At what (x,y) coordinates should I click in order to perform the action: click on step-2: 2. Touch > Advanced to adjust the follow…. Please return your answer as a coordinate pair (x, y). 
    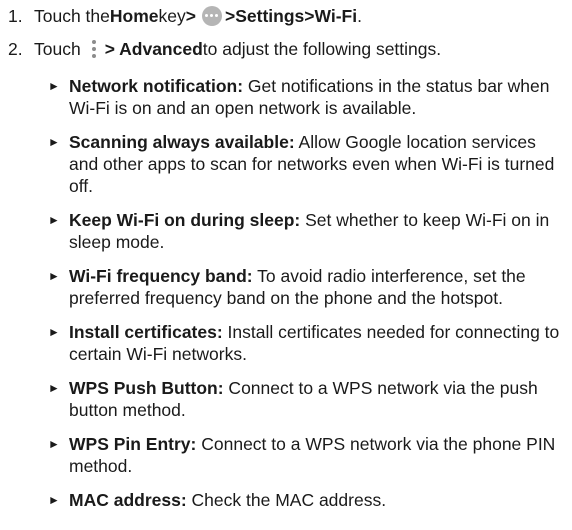
    Looking at the image, I should click on (220, 49).